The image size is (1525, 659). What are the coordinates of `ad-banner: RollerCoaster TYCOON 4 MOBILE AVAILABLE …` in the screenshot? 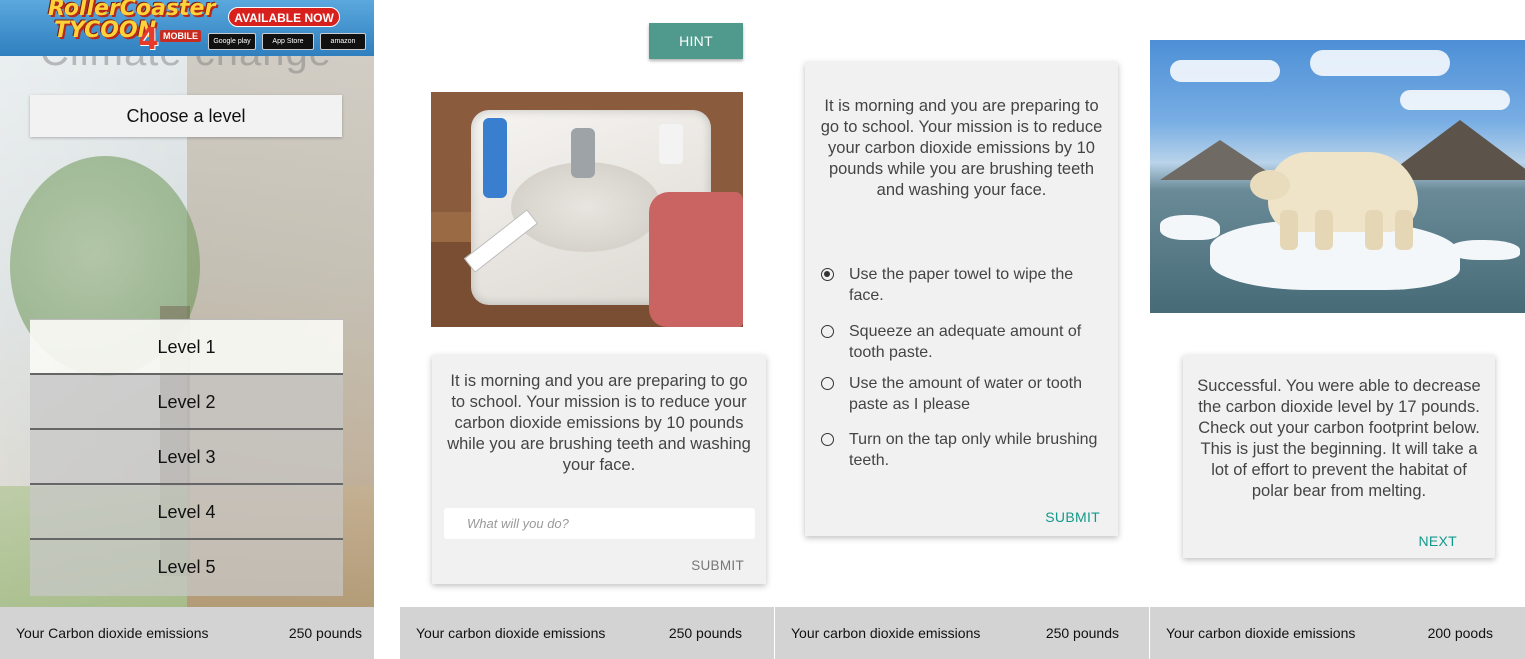 It's located at (187, 28).